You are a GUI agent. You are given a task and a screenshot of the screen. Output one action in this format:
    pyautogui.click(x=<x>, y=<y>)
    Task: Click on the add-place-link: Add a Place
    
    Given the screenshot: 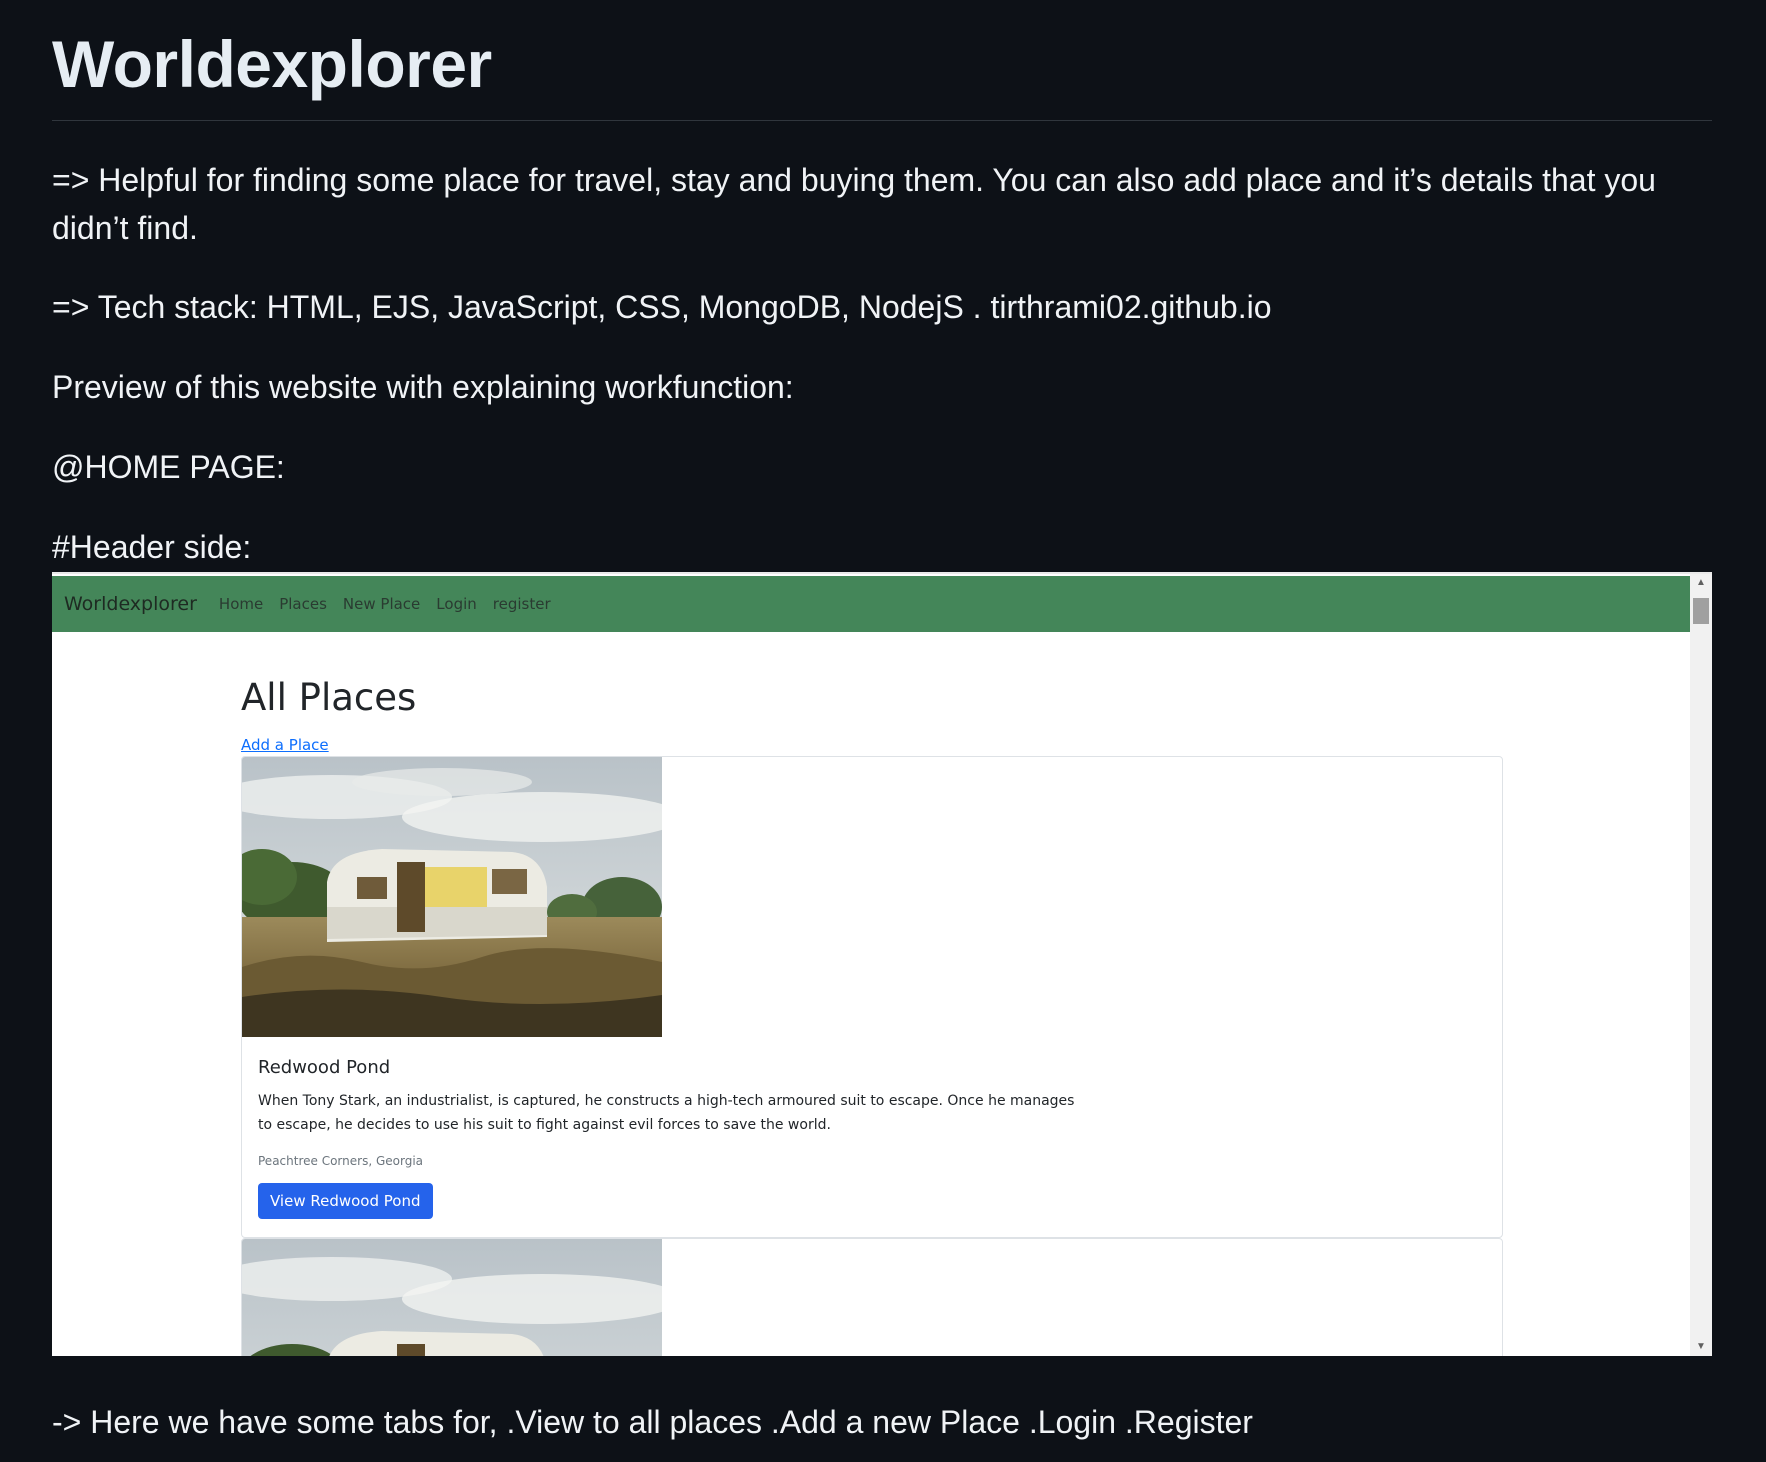 What is the action you would take?
    pyautogui.click(x=285, y=745)
    